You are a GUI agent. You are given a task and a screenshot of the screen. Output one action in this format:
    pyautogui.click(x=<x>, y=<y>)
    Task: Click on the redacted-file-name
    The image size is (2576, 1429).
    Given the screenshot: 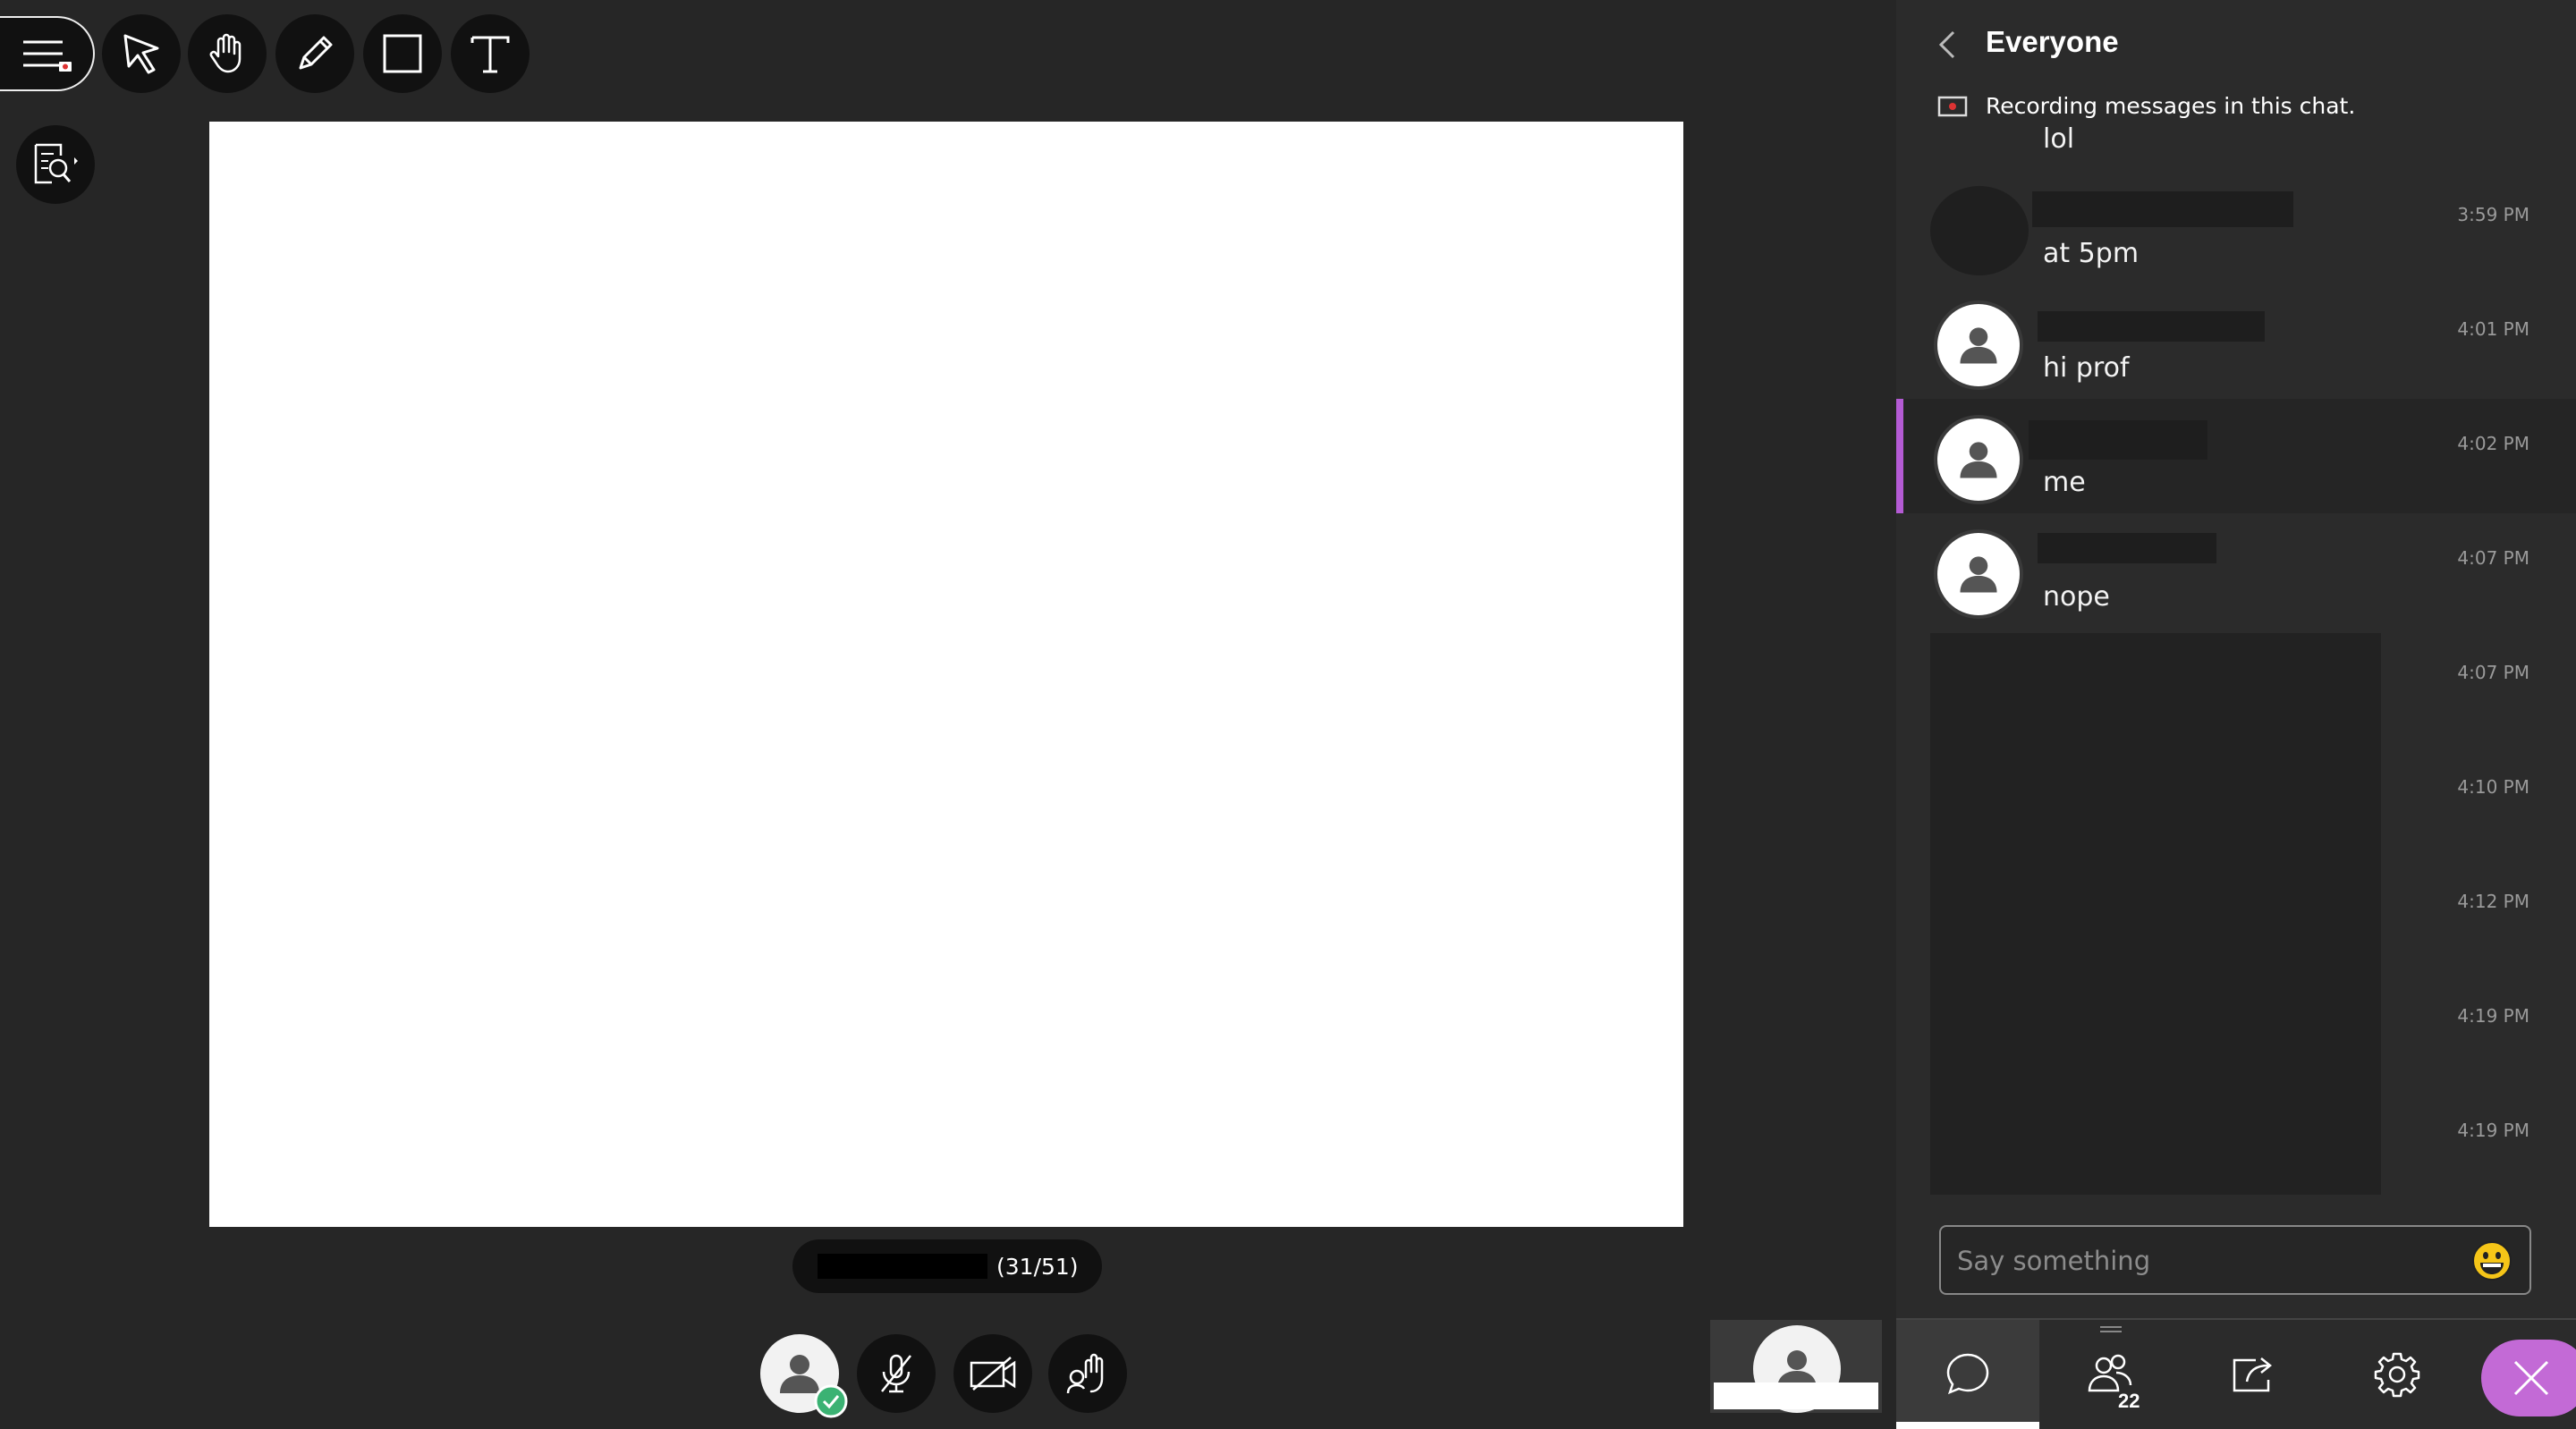 What is the action you would take?
    pyautogui.click(x=902, y=1266)
    